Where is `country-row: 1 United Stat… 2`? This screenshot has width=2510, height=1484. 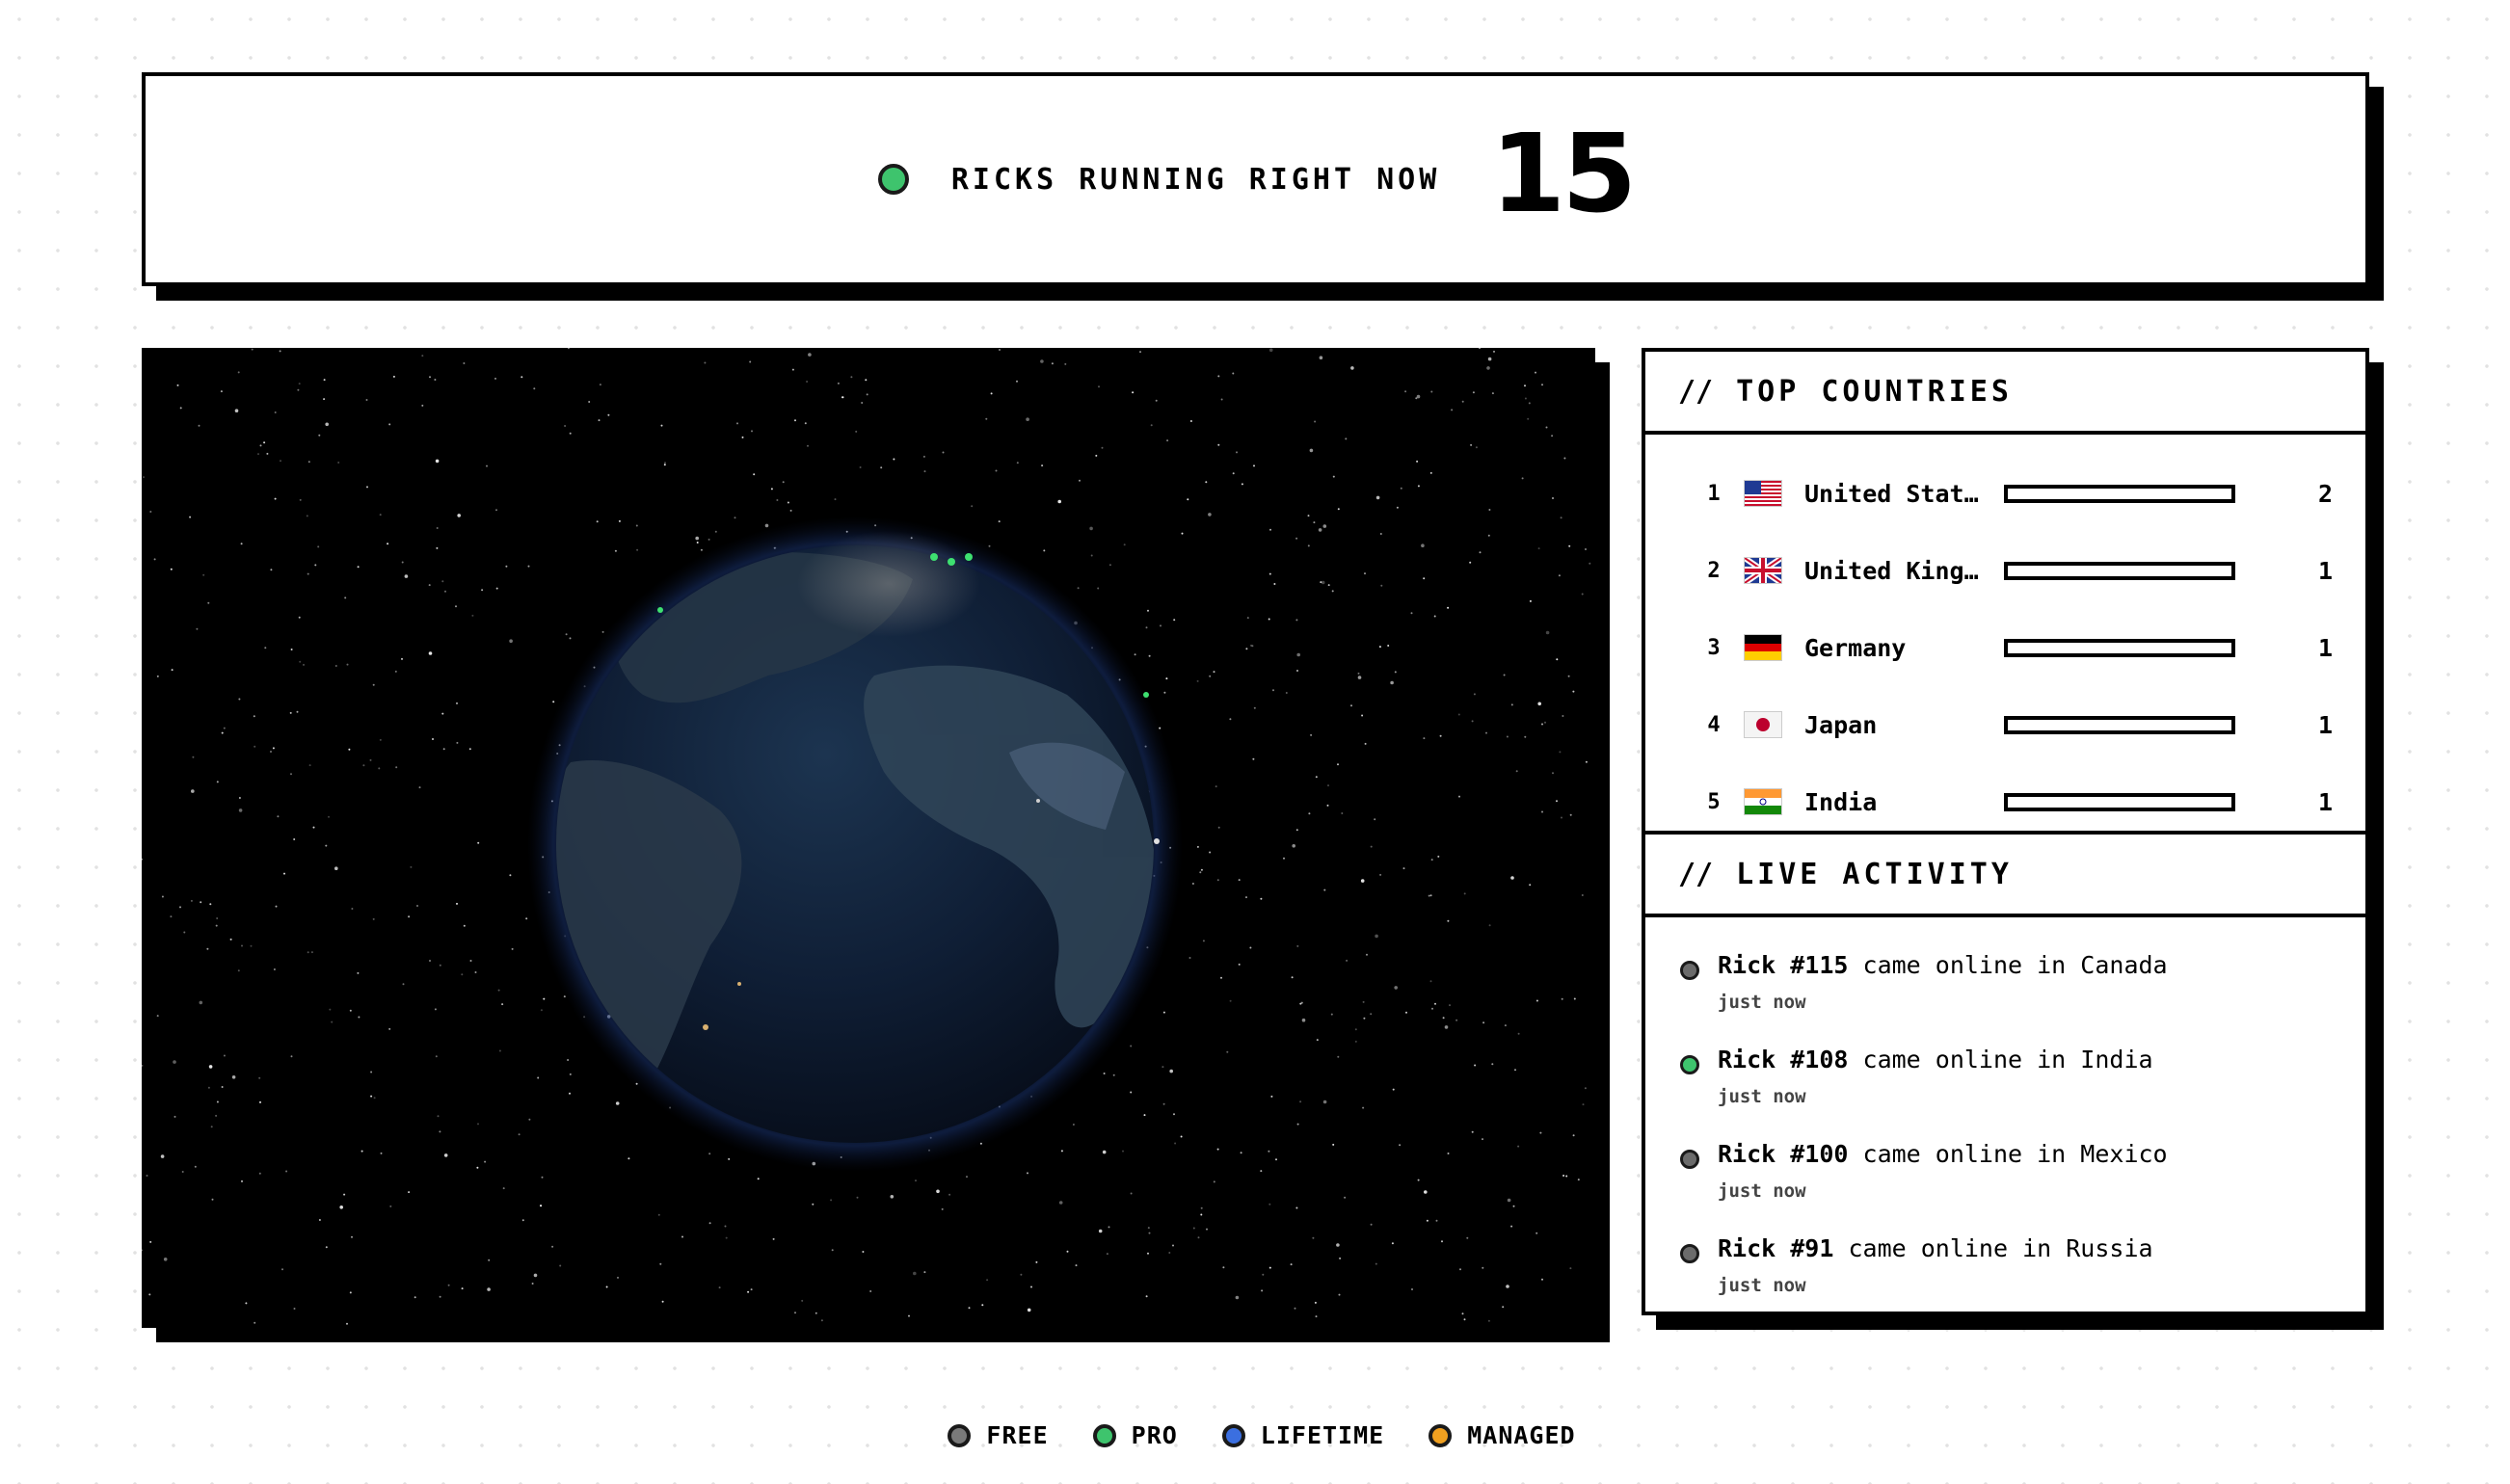 country-row: 1 United Stat… 2 is located at coordinates (2005, 493).